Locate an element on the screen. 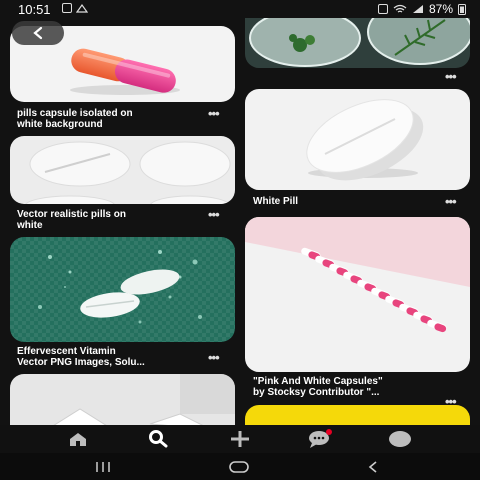  status-time: 10:51 is located at coordinates (34, 9).